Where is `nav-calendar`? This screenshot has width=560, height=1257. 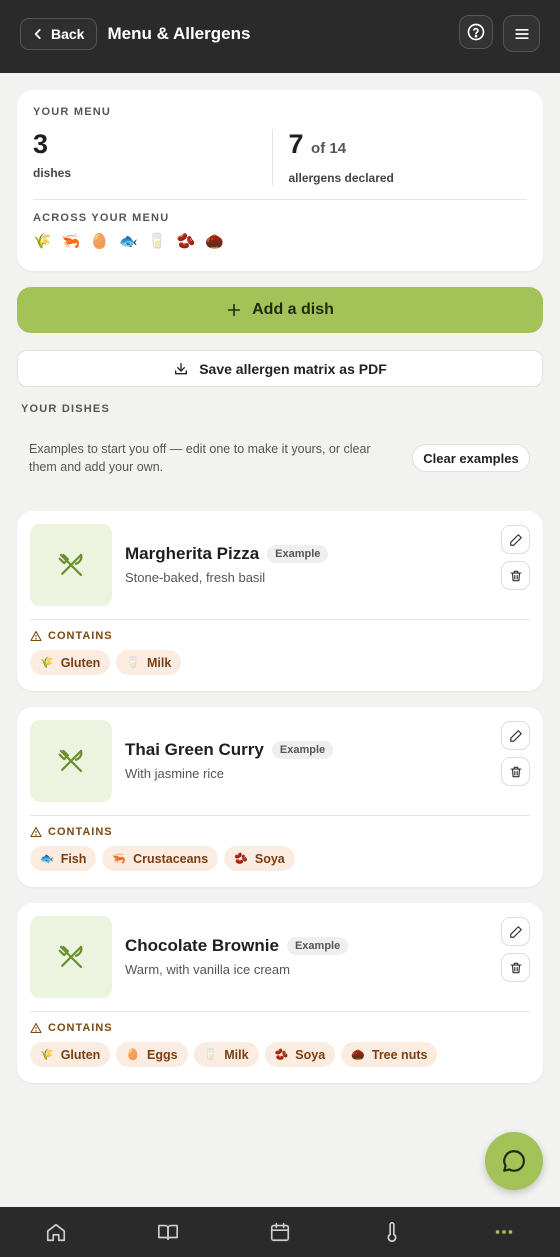
nav-calendar is located at coordinates (280, 1232).